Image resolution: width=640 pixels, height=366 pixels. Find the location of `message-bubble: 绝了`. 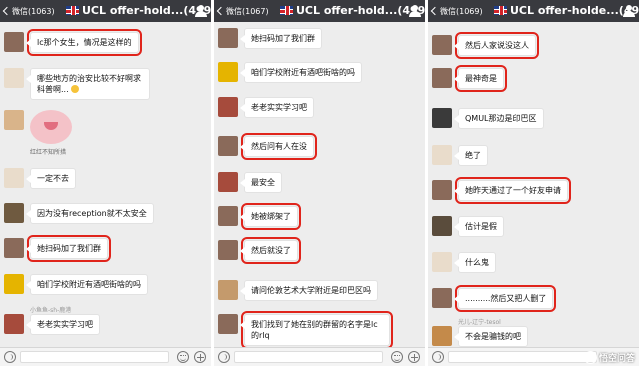

message-bubble: 绝了 is located at coordinates (471, 155).